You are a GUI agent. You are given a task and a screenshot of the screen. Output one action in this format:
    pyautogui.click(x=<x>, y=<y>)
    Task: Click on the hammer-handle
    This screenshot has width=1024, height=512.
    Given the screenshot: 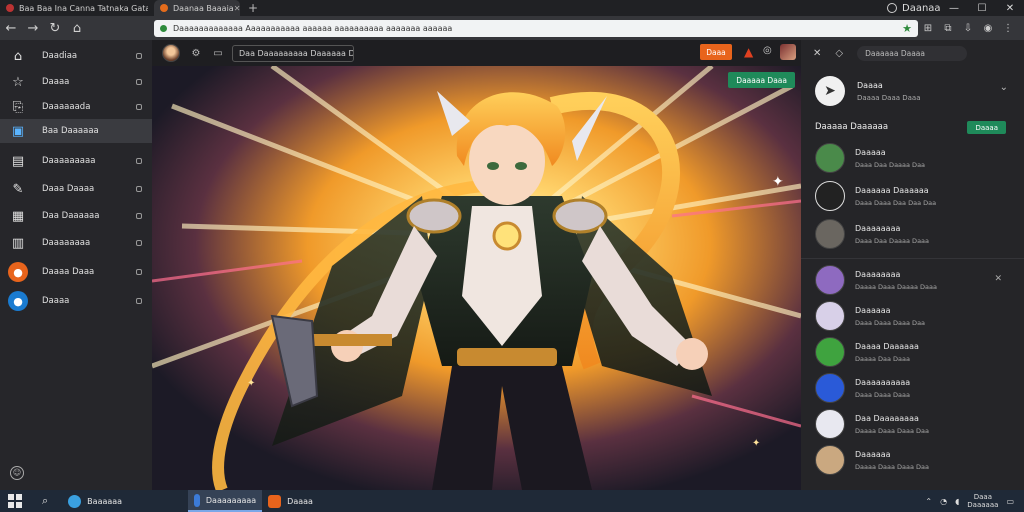 What is the action you would take?
    pyautogui.click(x=352, y=340)
    